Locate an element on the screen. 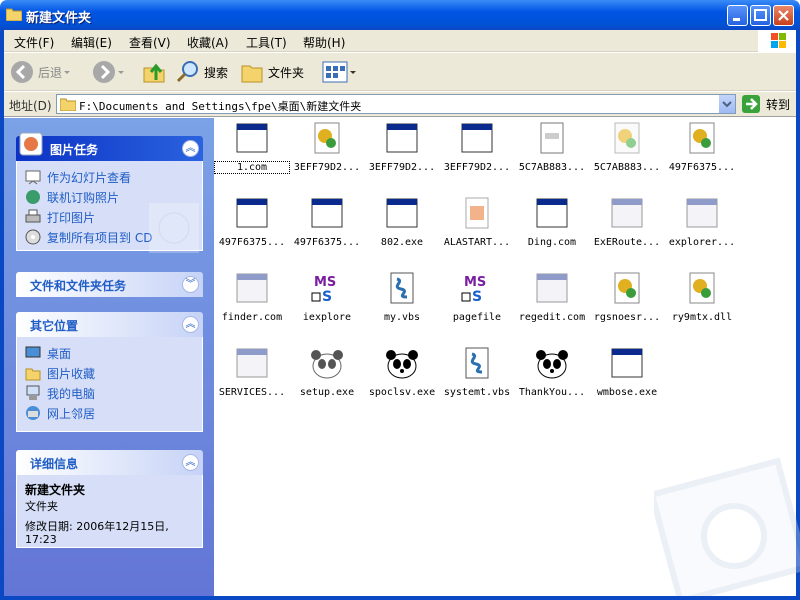 This screenshot has width=800, height=600. views-button is located at coordinates (340, 72).